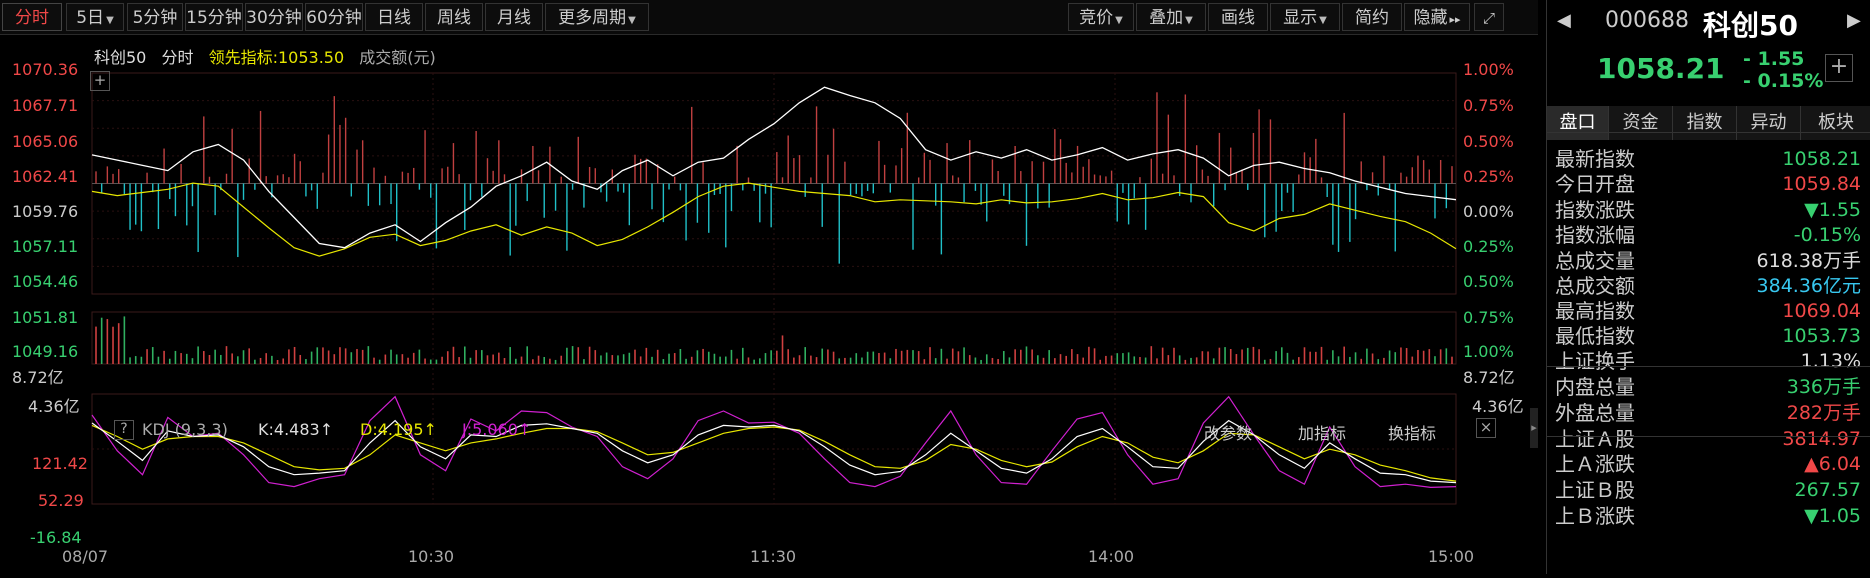 The image size is (1870, 578). What do you see at coordinates (1835, 123) in the screenshot?
I see `tab-sector: 板块` at bounding box center [1835, 123].